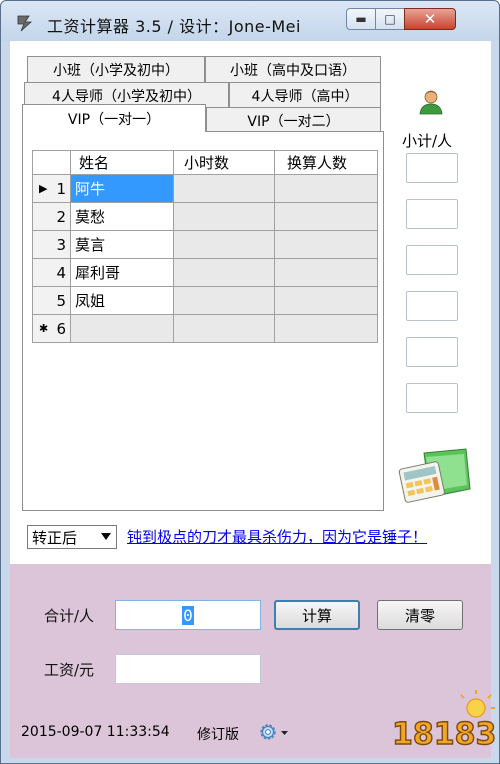  What do you see at coordinates (61, 244) in the screenshot?
I see `row-number: 3` at bounding box center [61, 244].